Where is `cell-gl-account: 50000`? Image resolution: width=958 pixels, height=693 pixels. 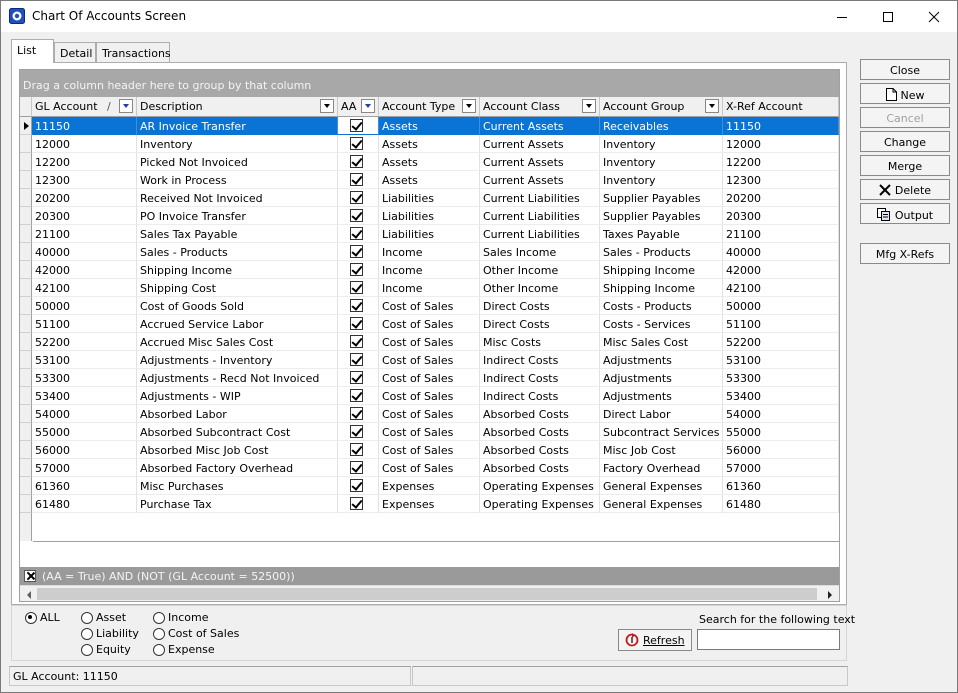
cell-gl-account: 50000 is located at coordinates (84, 306).